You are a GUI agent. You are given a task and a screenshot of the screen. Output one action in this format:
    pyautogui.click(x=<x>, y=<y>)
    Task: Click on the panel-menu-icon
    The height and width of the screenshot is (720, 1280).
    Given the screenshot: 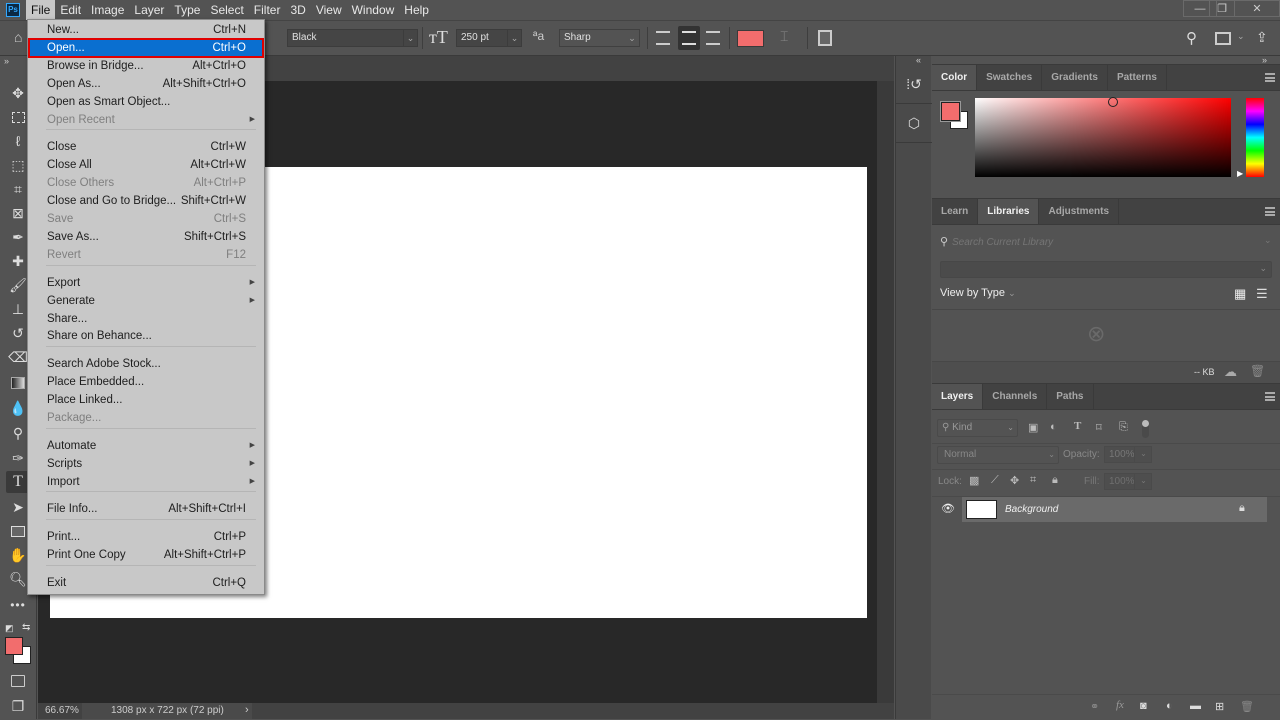 What is the action you would take?
    pyautogui.click(x=1270, y=396)
    